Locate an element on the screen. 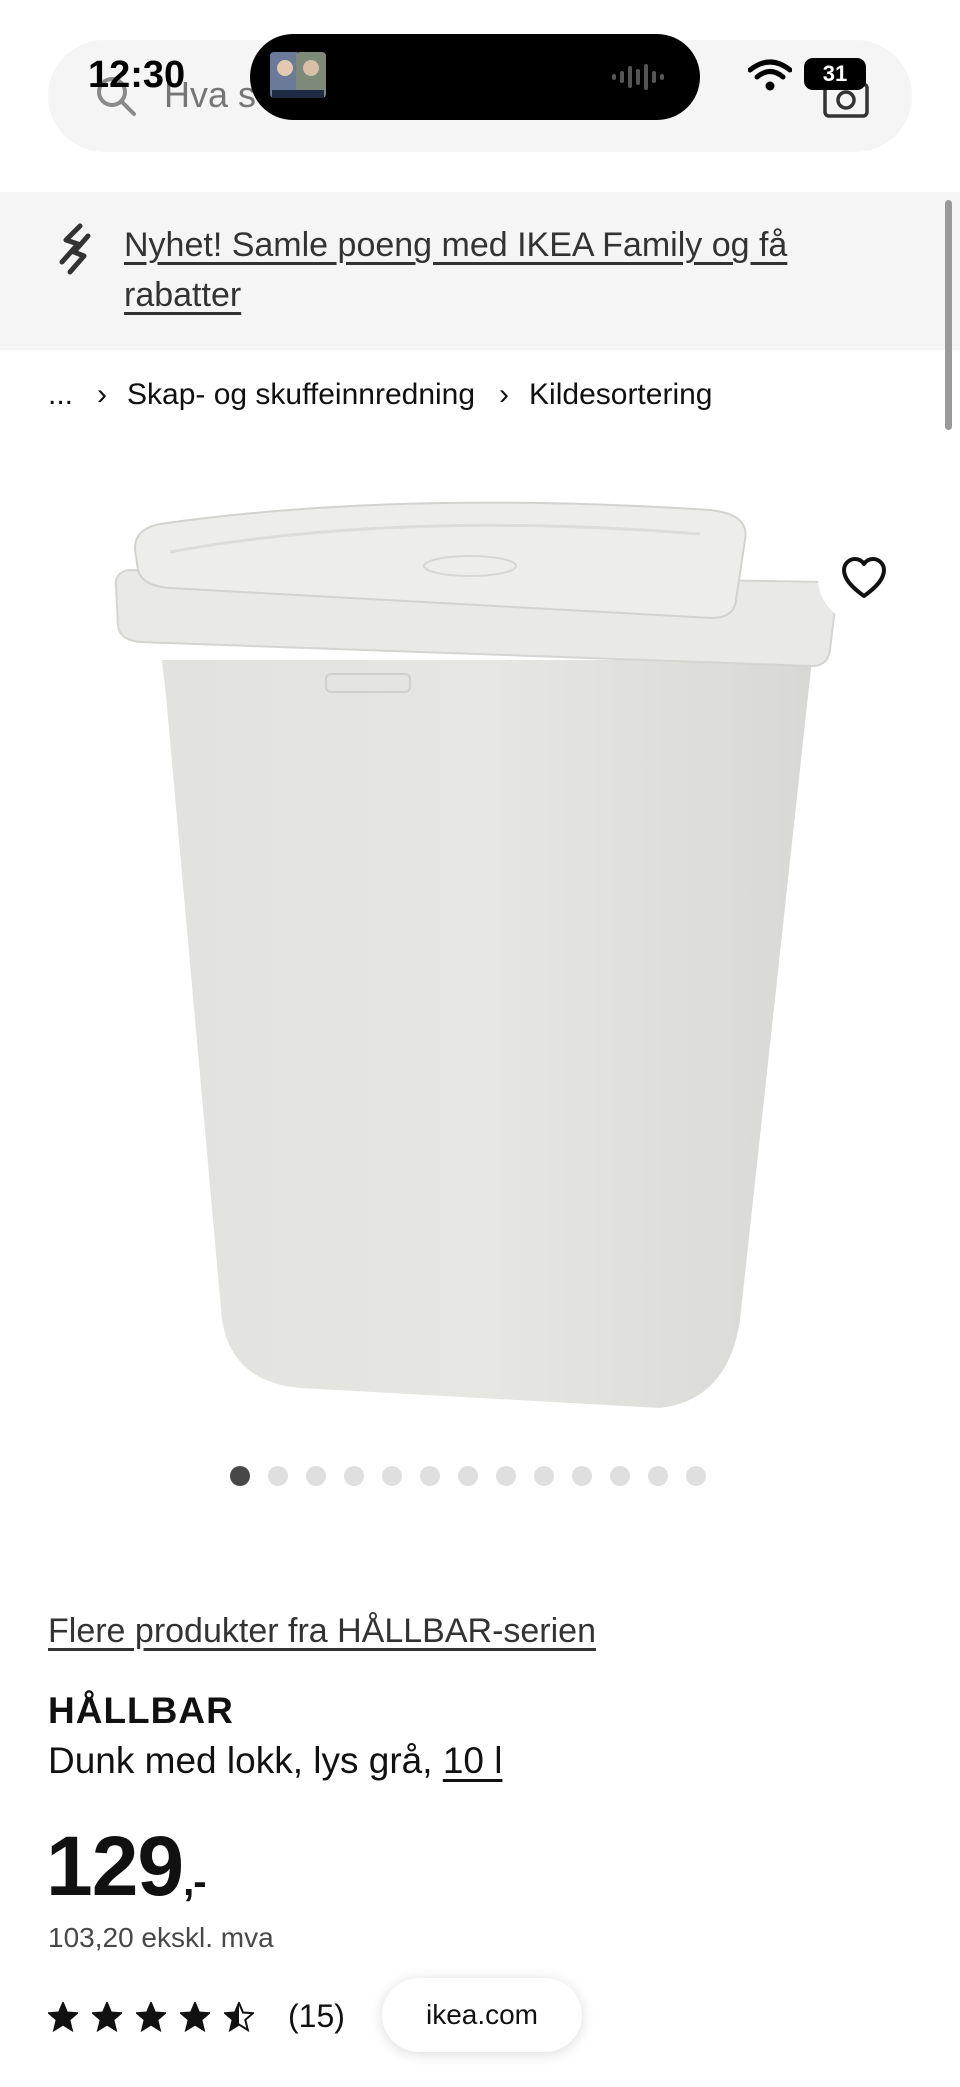 The image size is (960, 2087). review-count: (15) is located at coordinates (316, 2016).